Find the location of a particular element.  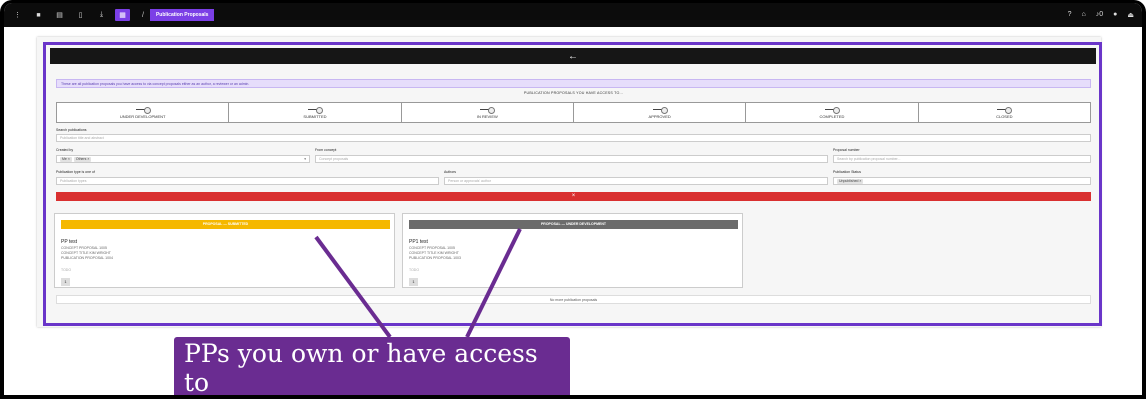

callout-label: PPs you own or have access to is located at coordinates (372, 366).